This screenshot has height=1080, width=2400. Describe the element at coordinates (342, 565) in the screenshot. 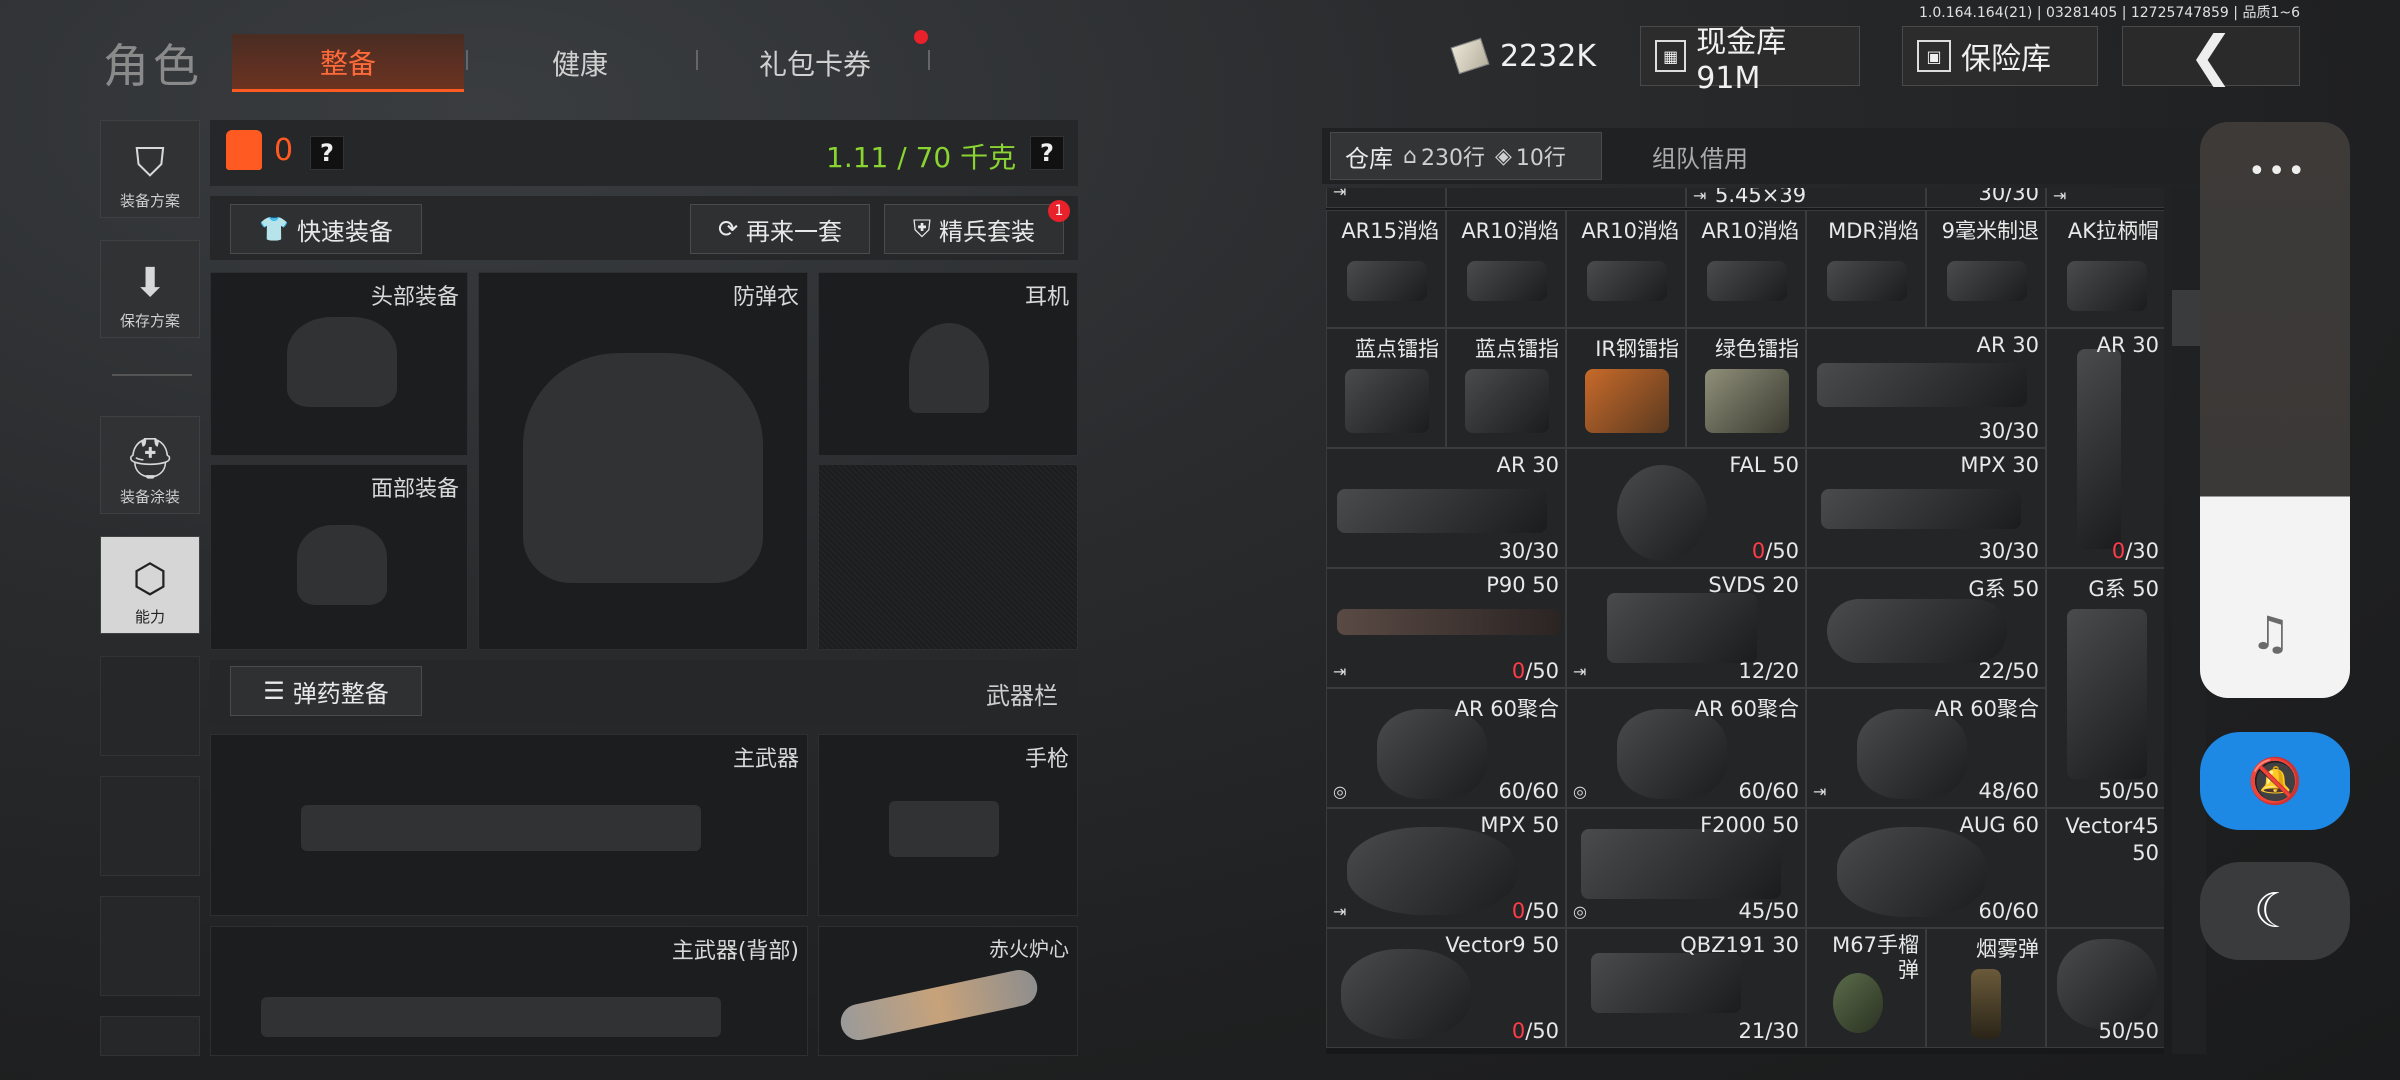

I see `mask-icon` at that location.